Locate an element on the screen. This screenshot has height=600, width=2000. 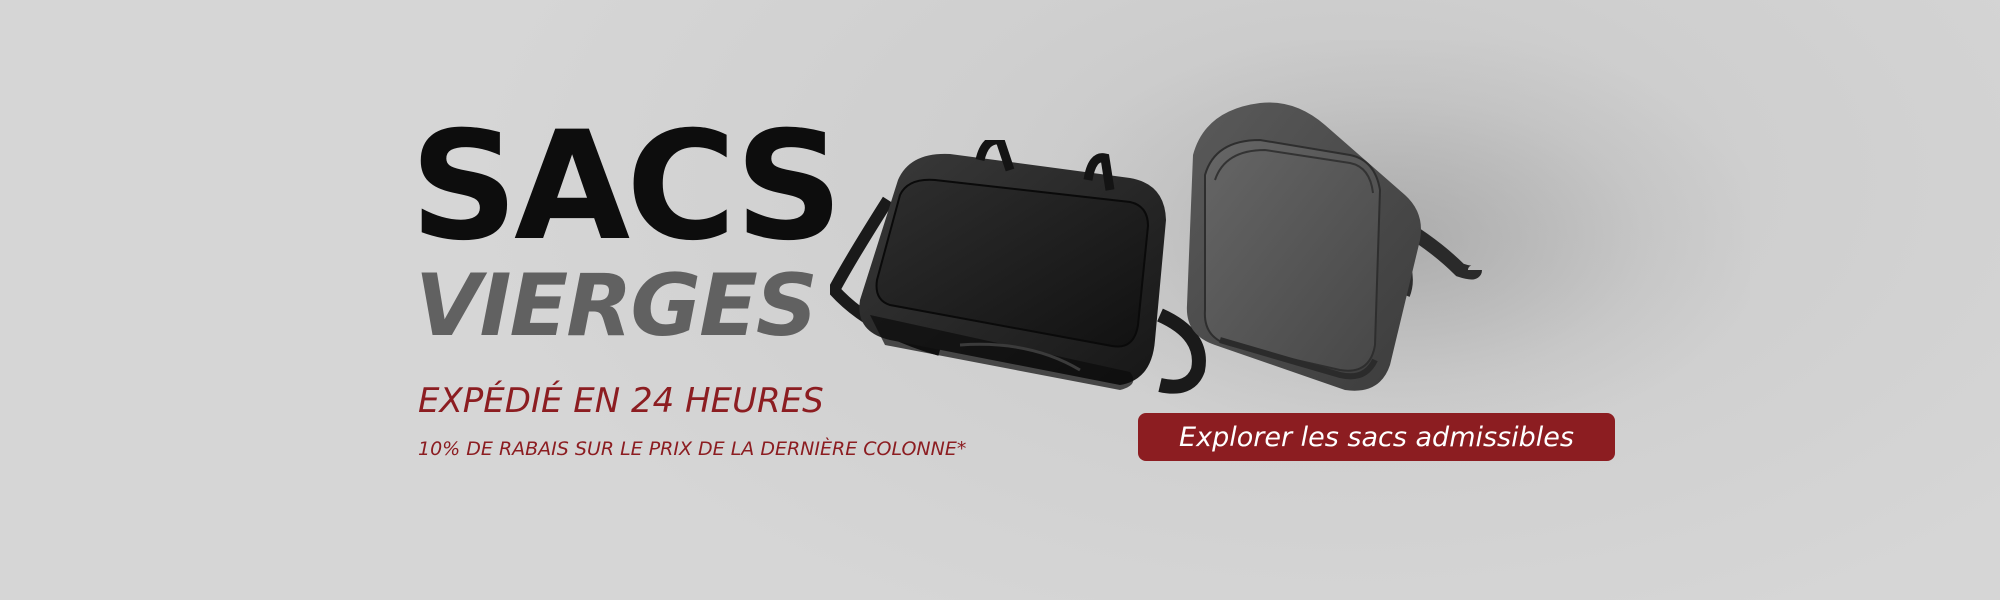
headline-sub: VIERGES is located at coordinates (616, 306).